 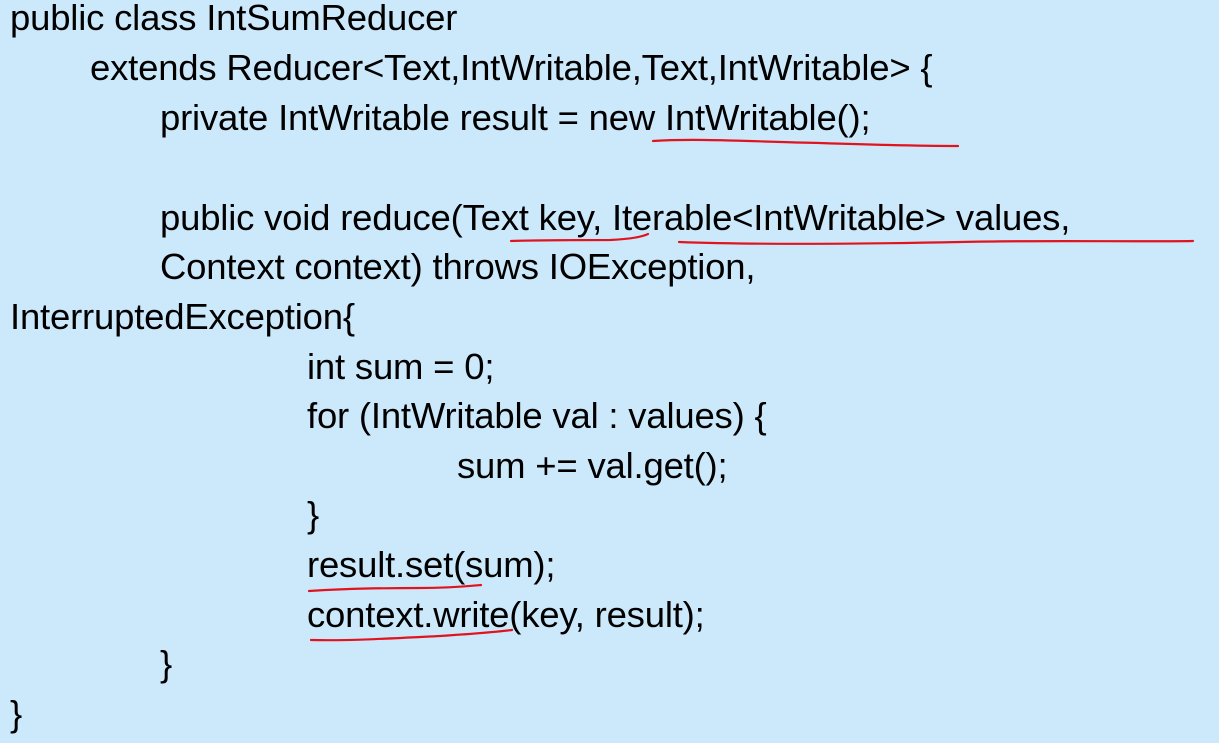 I want to click on code-line: result.set(sum);, so click(x=431, y=564).